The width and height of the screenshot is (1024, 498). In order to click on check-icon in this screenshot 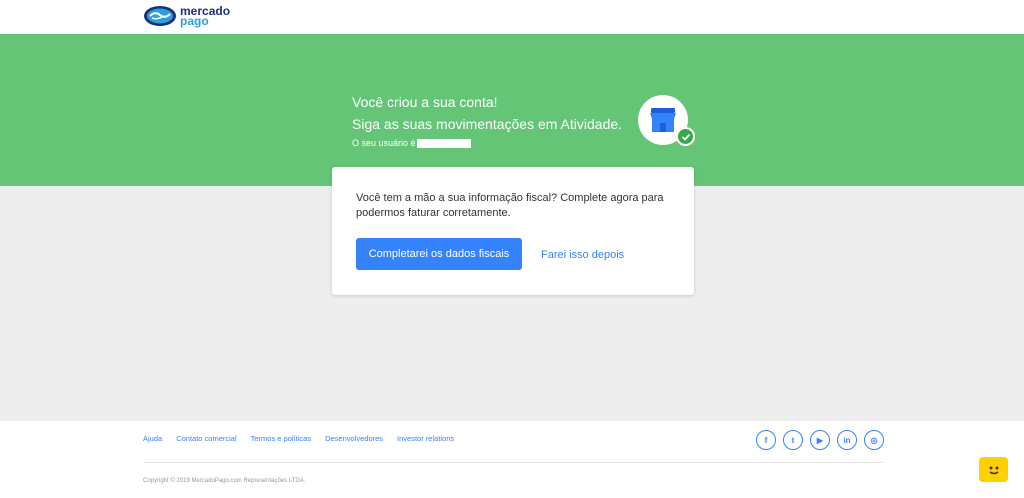, I will do `click(685, 137)`.